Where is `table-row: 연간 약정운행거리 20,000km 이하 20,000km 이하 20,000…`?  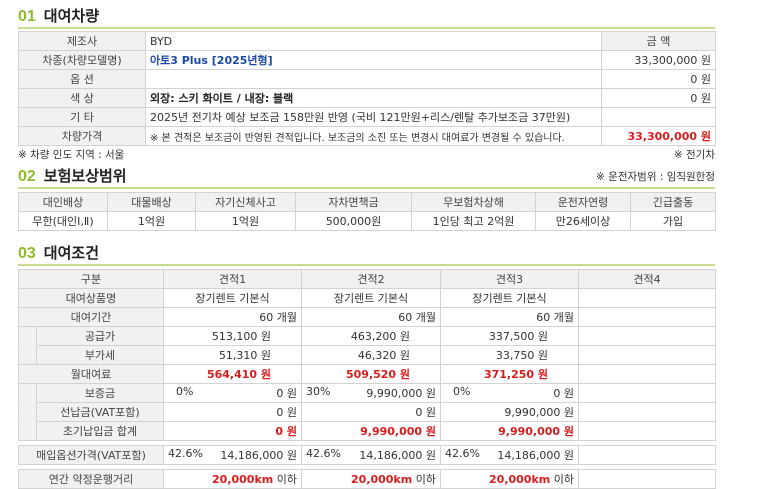
table-row: 연간 약정운행거리 20,000km 이하 20,000km 이하 20,000… is located at coordinates (367, 479).